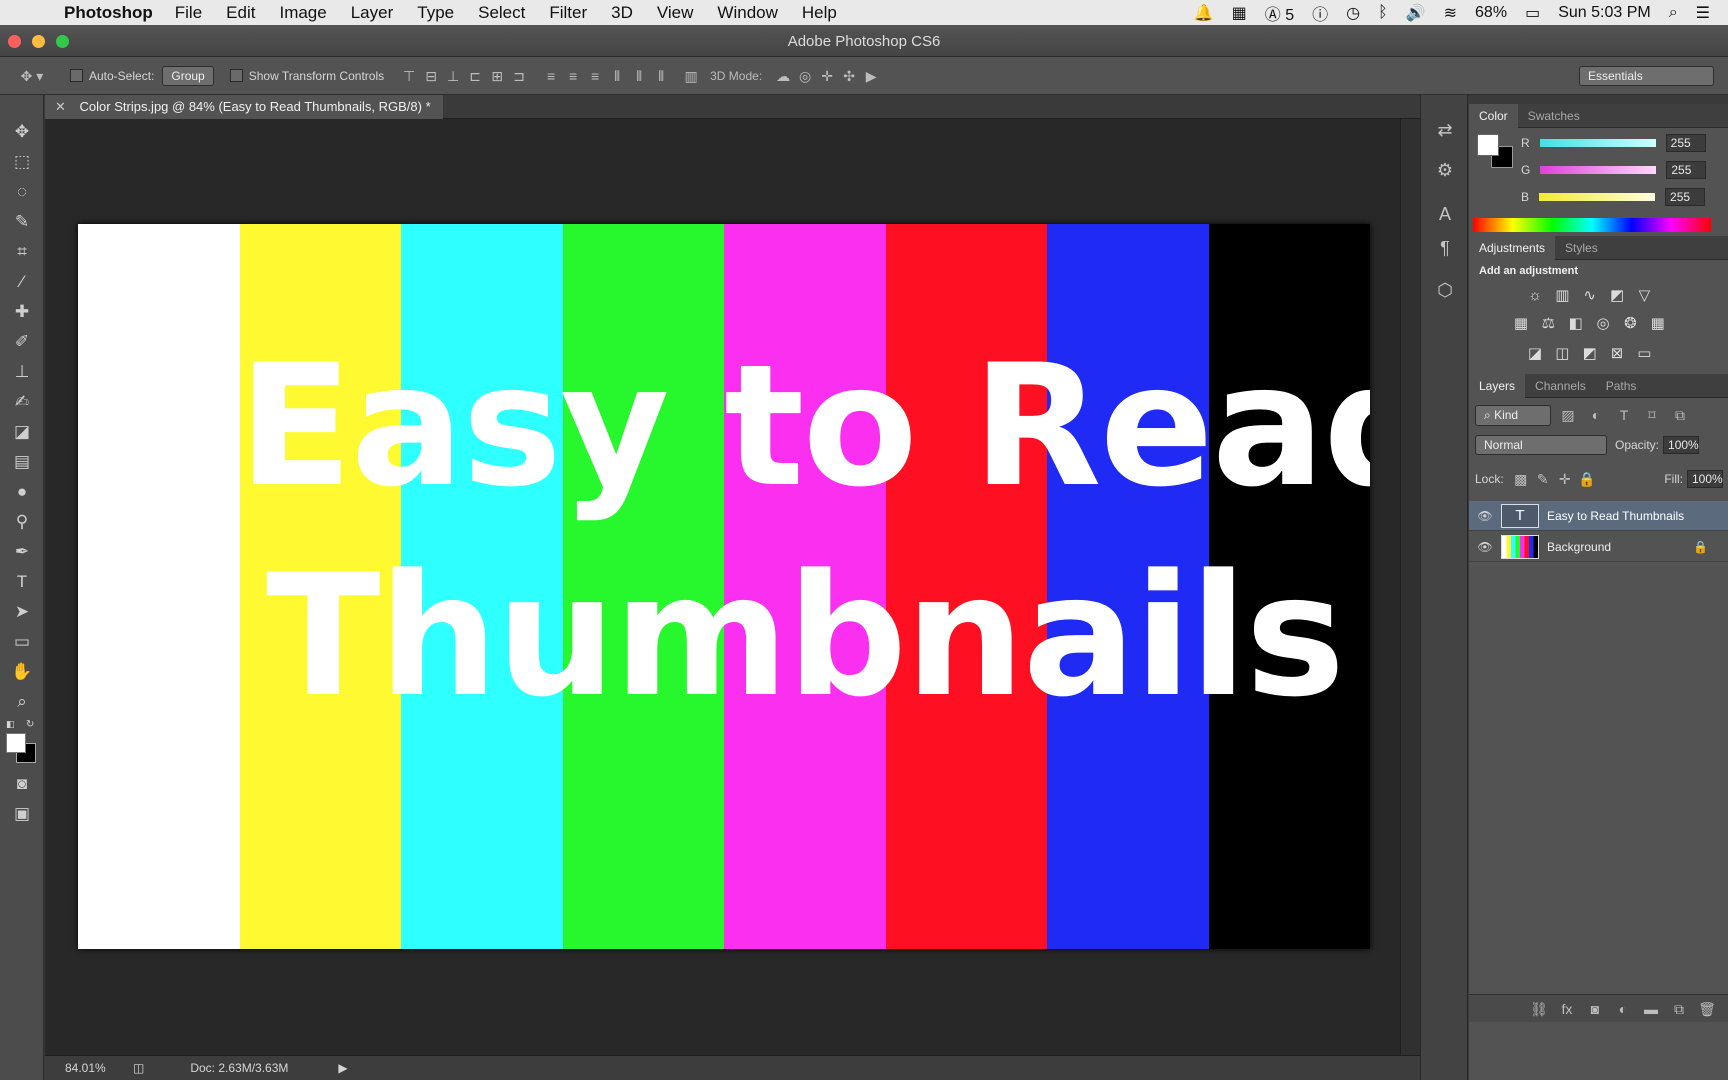 The height and width of the screenshot is (1080, 1728). I want to click on align-top-icon: ⊤, so click(409, 76).